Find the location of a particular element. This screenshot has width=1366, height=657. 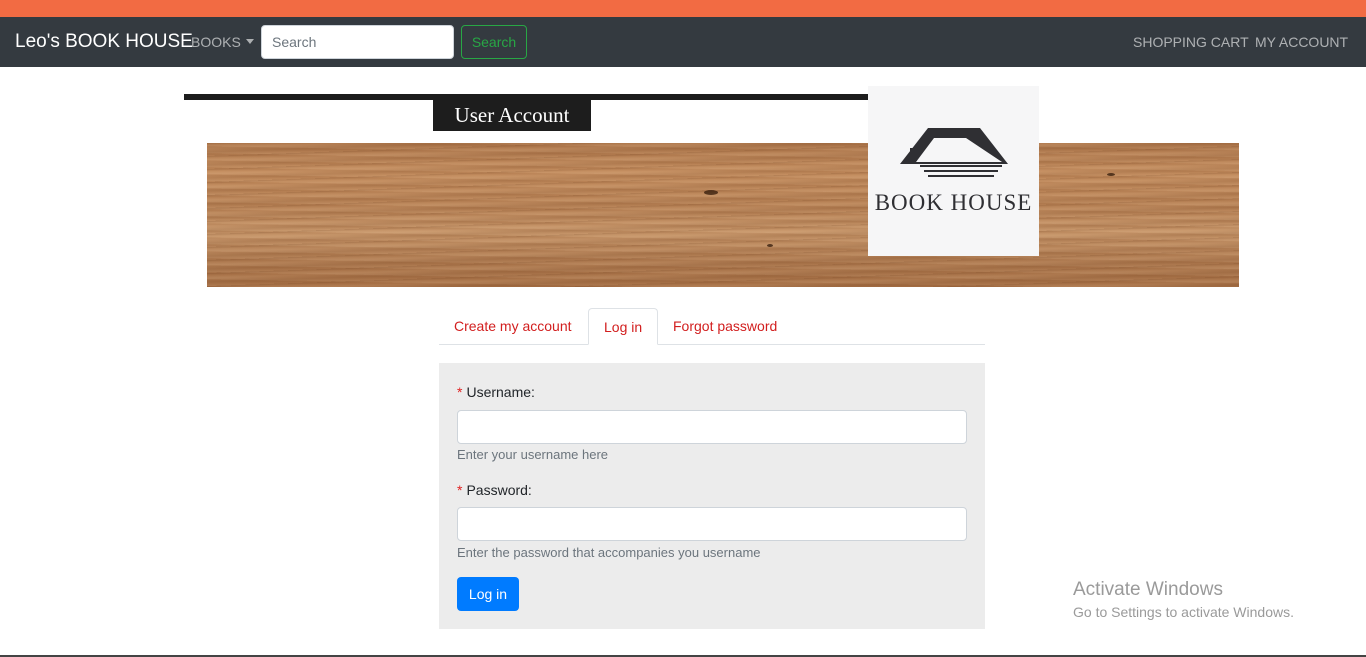

books-dropdown: BOOKS is located at coordinates (222, 42).